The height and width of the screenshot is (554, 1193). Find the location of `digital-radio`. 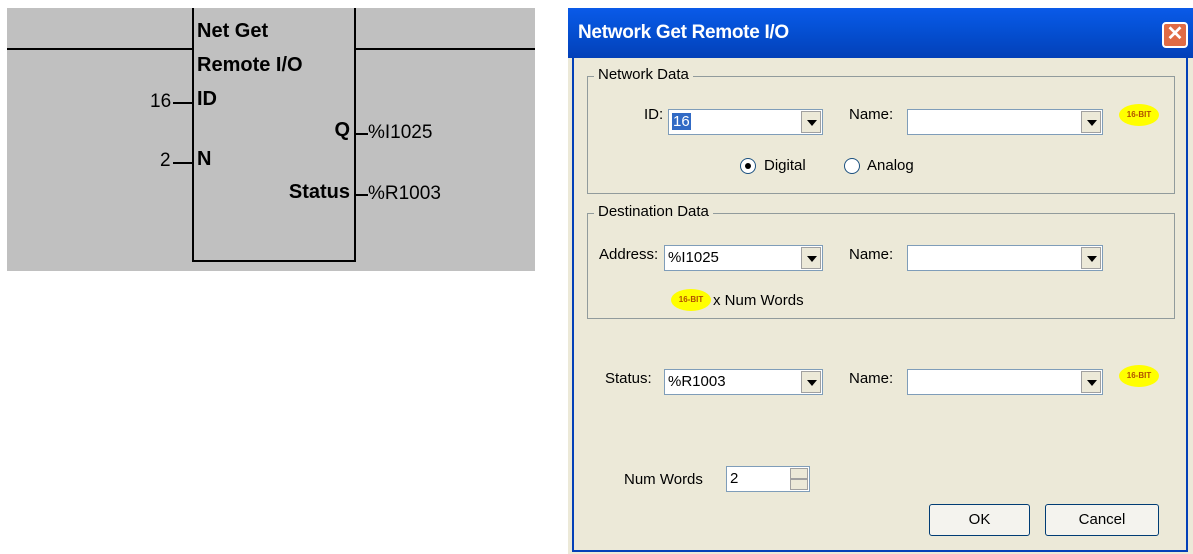

digital-radio is located at coordinates (748, 166).